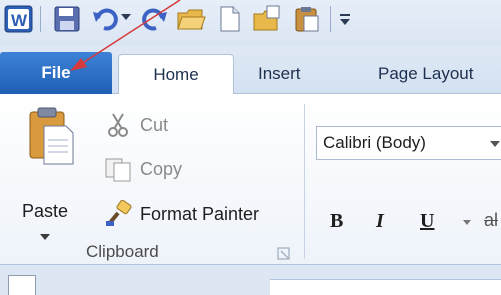 This screenshot has height=295, width=501. I want to click on scissors-icon, so click(118, 125).